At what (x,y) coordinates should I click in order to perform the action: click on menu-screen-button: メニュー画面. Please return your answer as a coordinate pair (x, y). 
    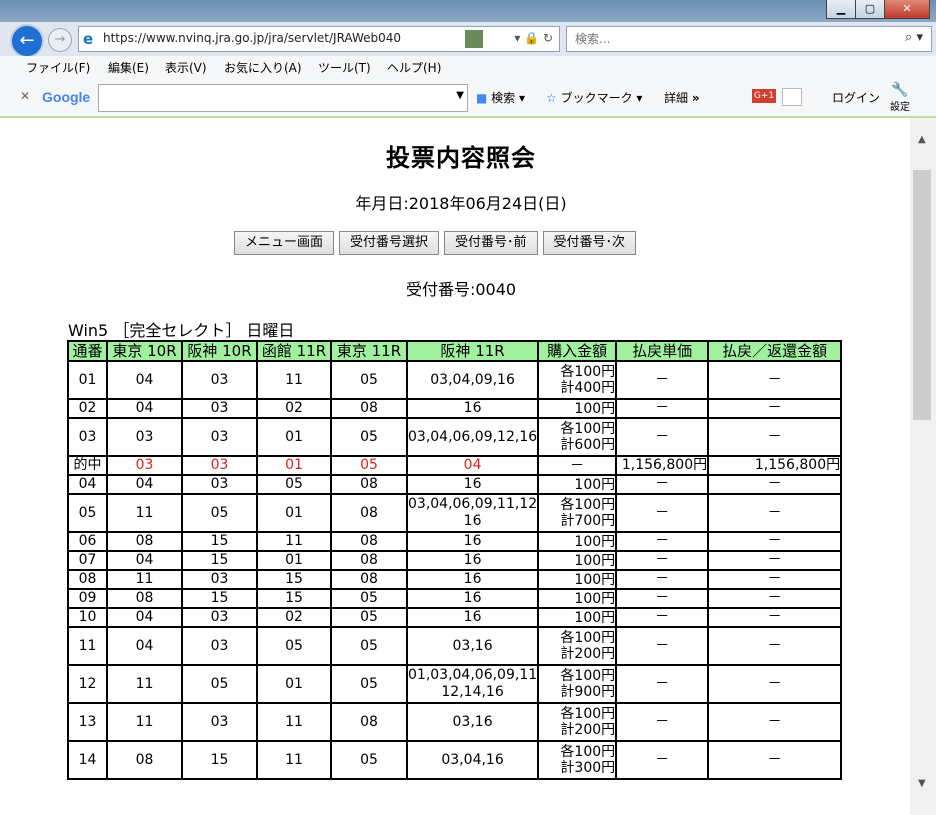
    Looking at the image, I should click on (284, 243).